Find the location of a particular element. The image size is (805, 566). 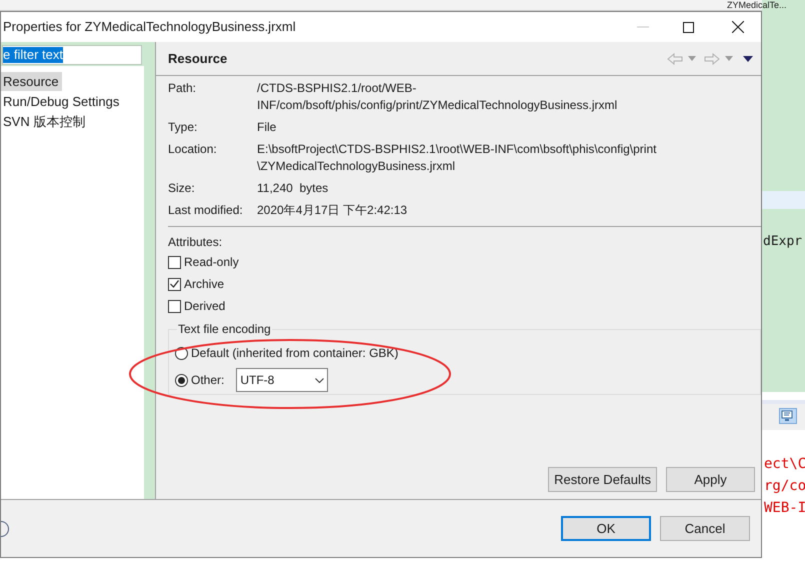

help-icon is located at coordinates (5, 529).